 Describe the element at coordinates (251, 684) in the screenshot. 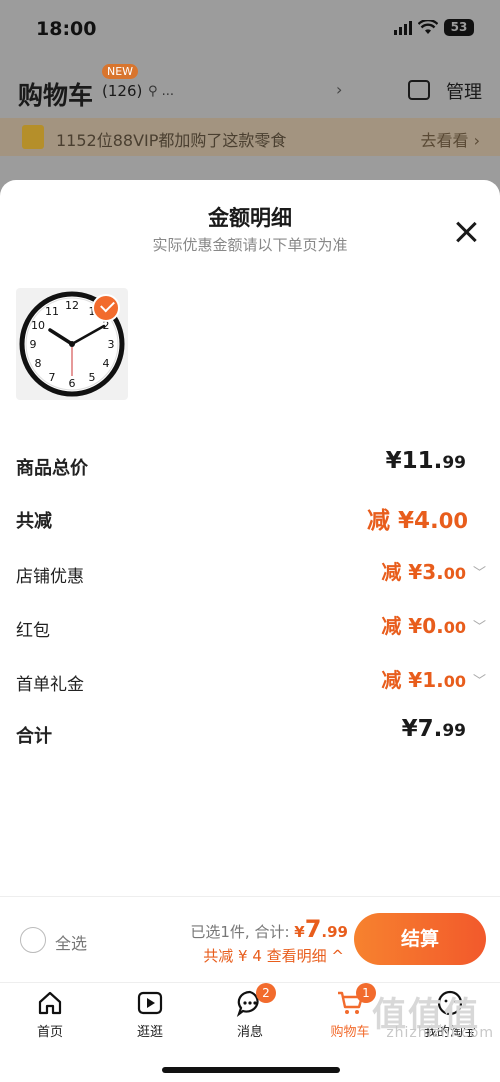

I see `row-first-order-gift: 首单礼金 减 ¥1.00 ﹀` at that location.